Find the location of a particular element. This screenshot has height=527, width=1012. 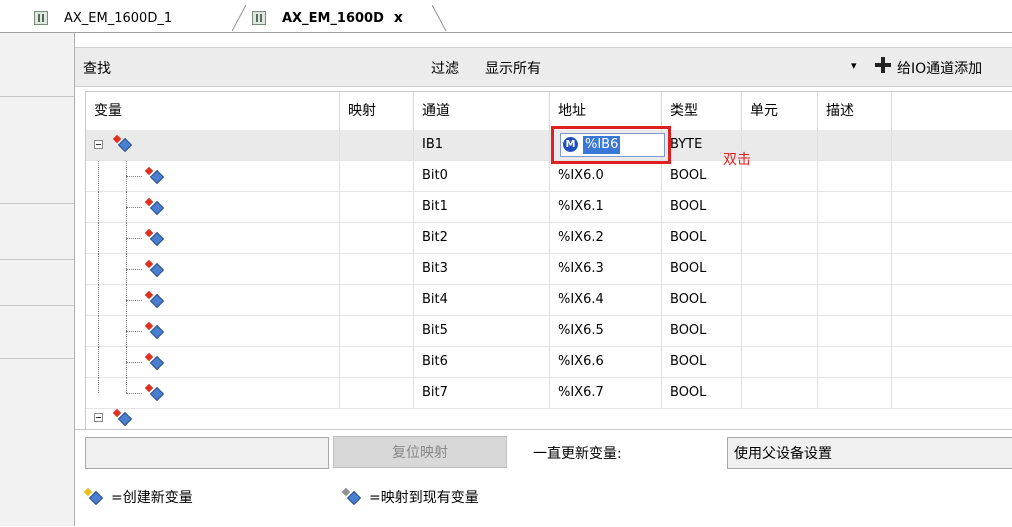

table-row: IB1%IB6BYTE is located at coordinates (549, 145).